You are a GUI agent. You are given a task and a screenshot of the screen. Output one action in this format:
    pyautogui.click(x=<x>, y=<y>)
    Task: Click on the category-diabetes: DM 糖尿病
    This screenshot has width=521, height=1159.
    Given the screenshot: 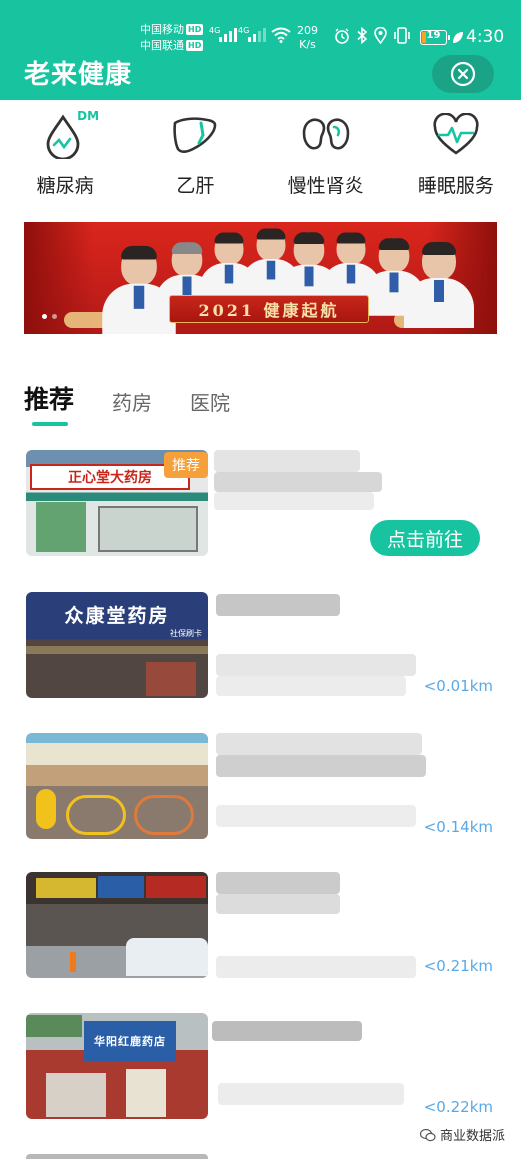 What is the action you would take?
    pyautogui.click(x=65, y=155)
    